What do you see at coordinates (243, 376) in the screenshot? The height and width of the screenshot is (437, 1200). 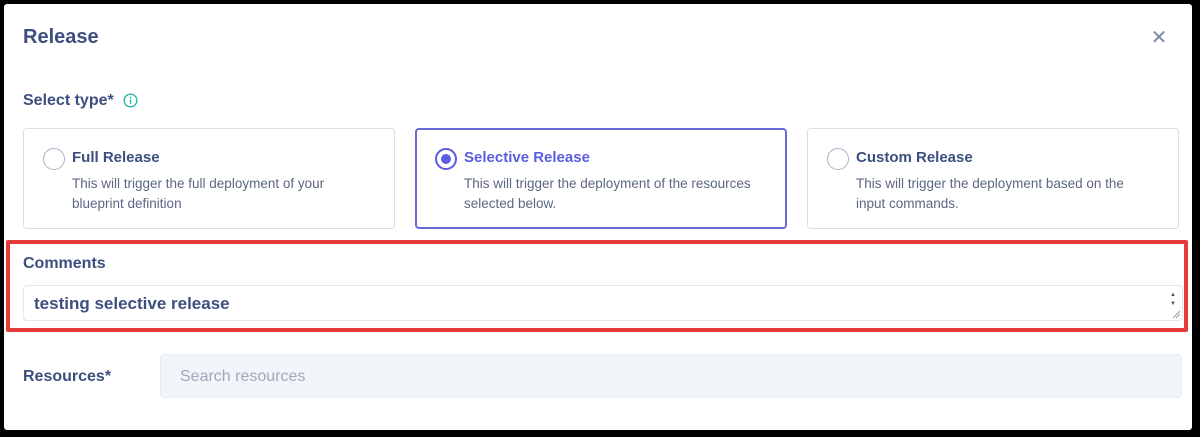 I see `resources-placeholder: Search resources` at bounding box center [243, 376].